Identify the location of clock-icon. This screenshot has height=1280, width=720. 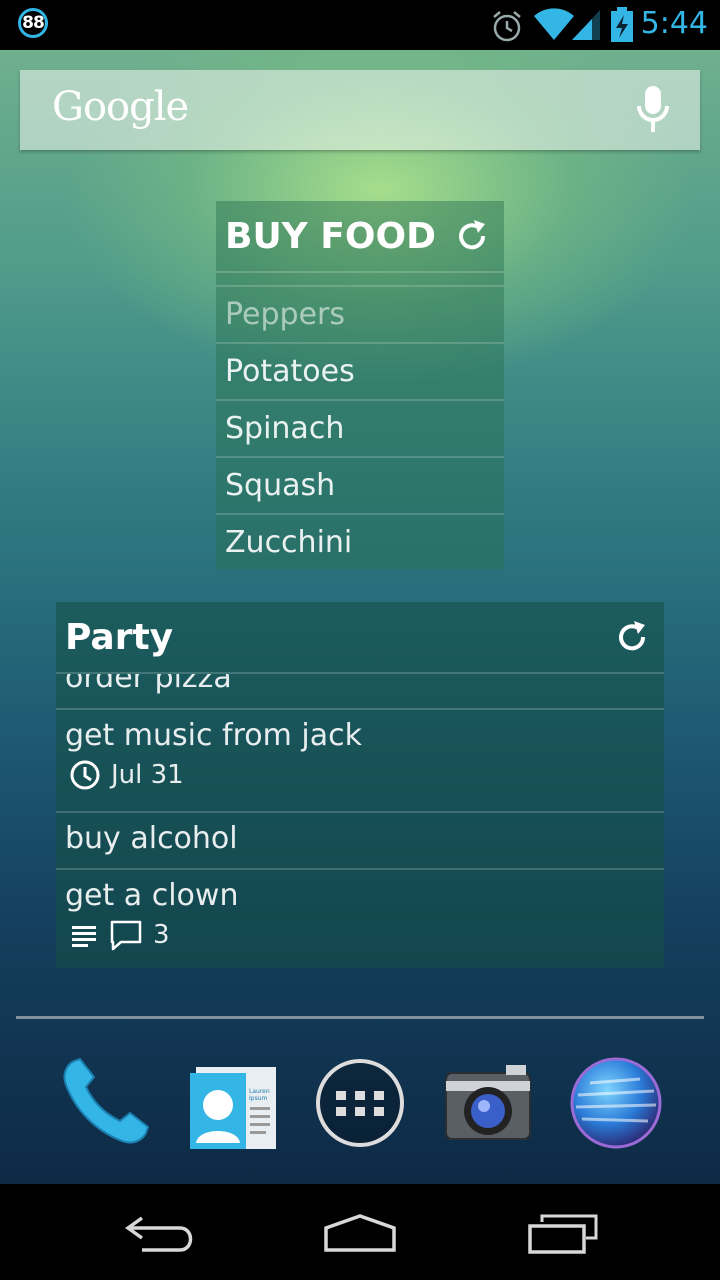
(85, 775).